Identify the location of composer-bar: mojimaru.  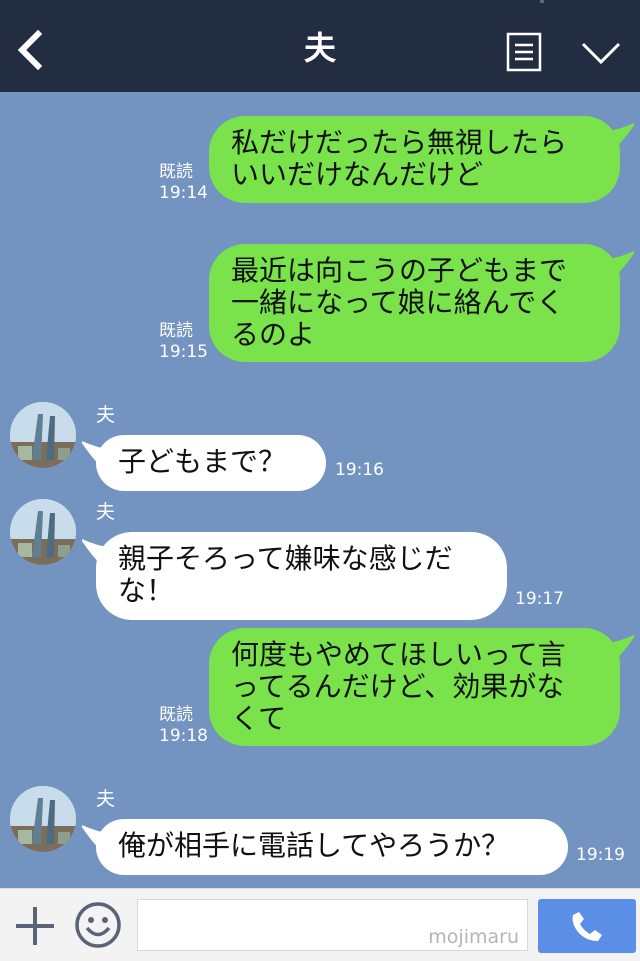
(320, 924).